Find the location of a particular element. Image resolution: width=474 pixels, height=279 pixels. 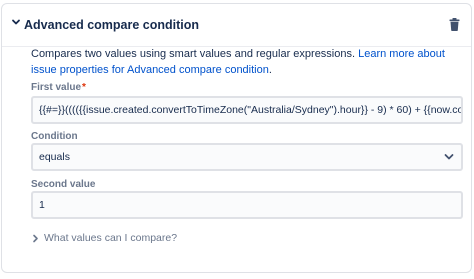

first-value-label: First value* is located at coordinates (58, 87).